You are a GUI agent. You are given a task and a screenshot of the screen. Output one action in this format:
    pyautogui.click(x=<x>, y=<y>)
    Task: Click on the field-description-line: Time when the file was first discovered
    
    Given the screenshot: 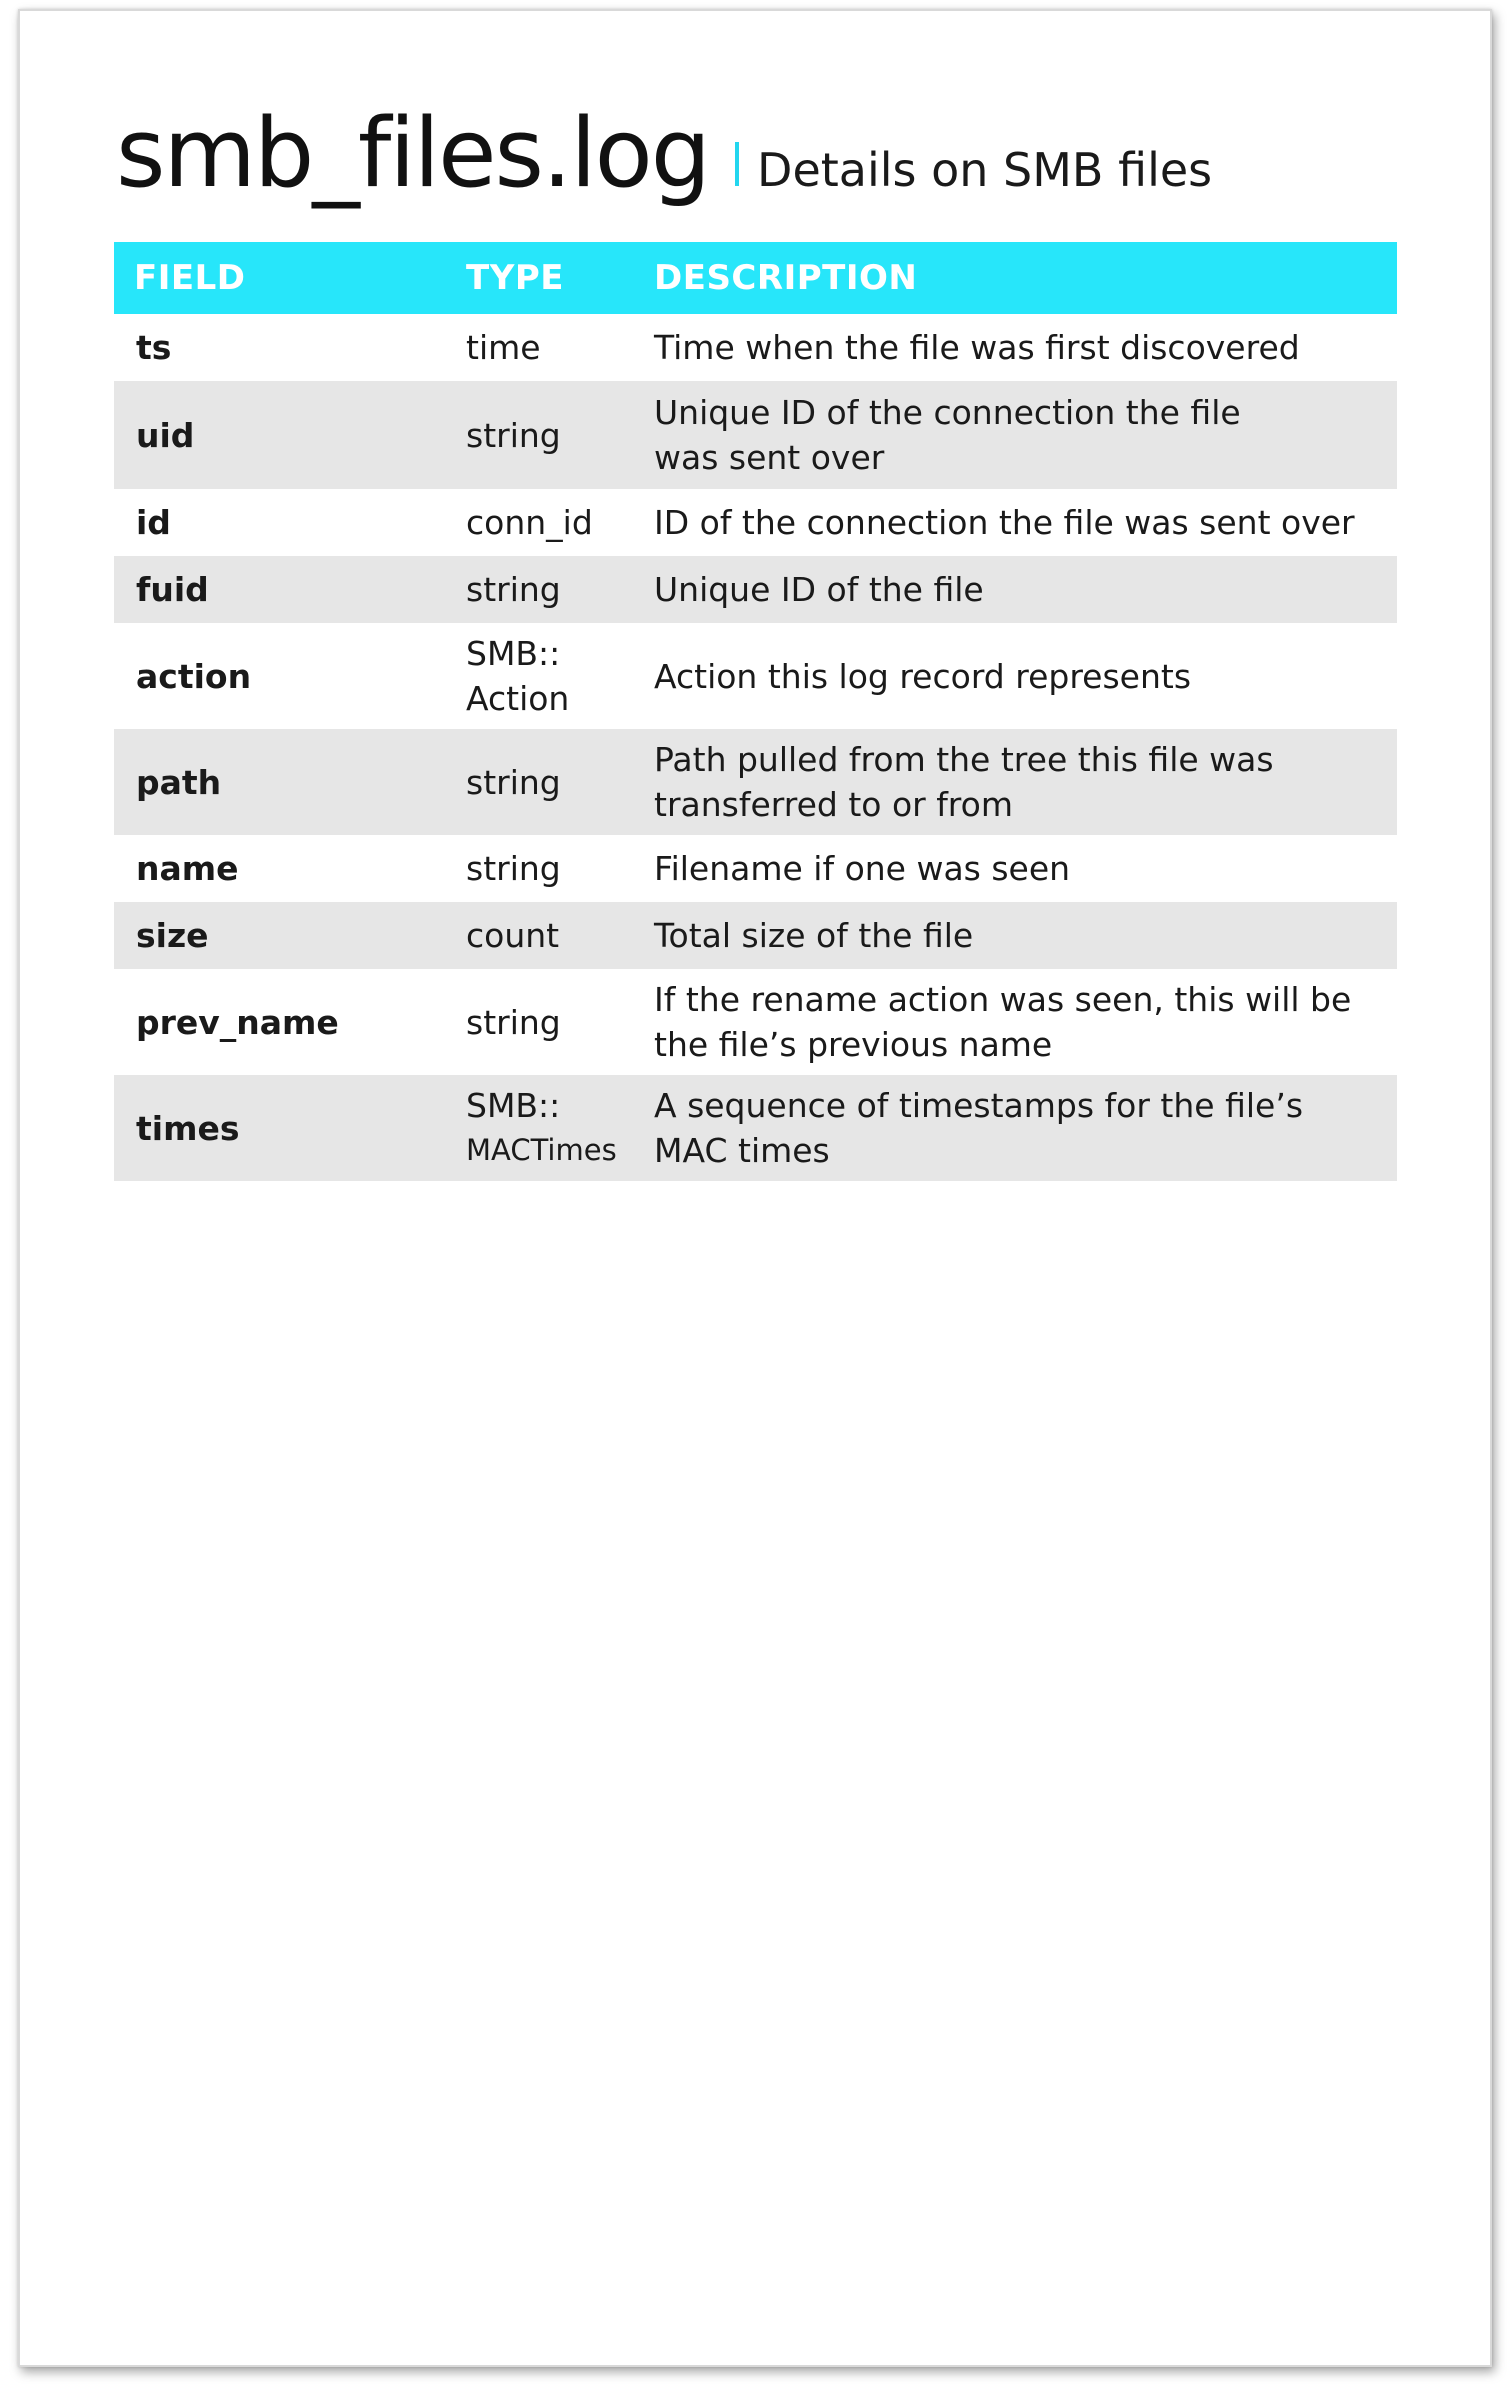 What is the action you would take?
    pyautogui.click(x=977, y=347)
    